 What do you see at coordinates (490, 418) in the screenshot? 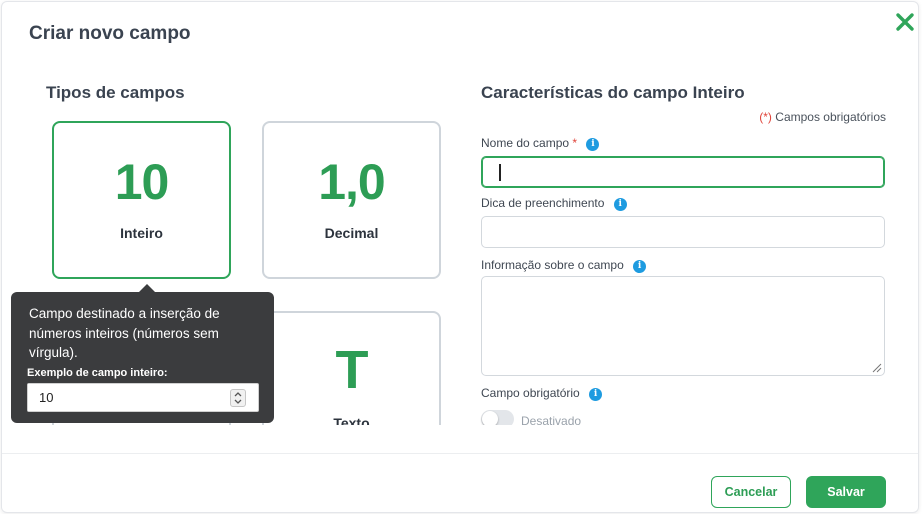
I see `toggle-knob` at bounding box center [490, 418].